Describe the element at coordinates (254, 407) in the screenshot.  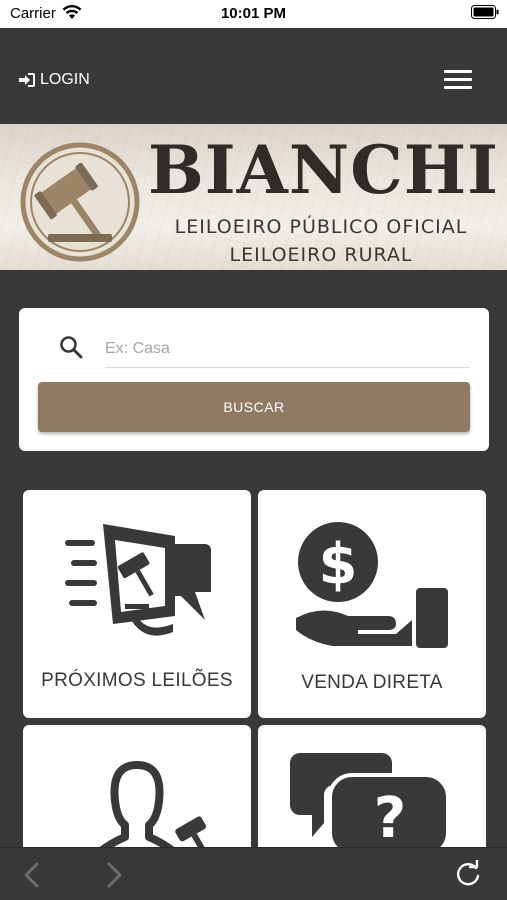
I see `search-button: BUSCAR` at that location.